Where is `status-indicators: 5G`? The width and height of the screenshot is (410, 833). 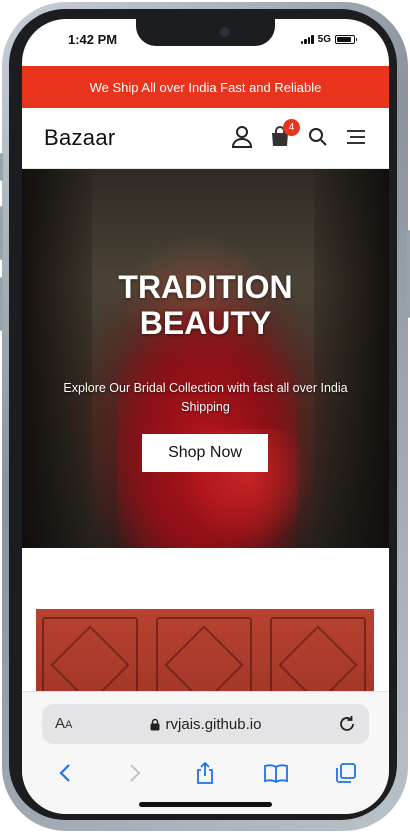 status-indicators: 5G is located at coordinates (328, 39).